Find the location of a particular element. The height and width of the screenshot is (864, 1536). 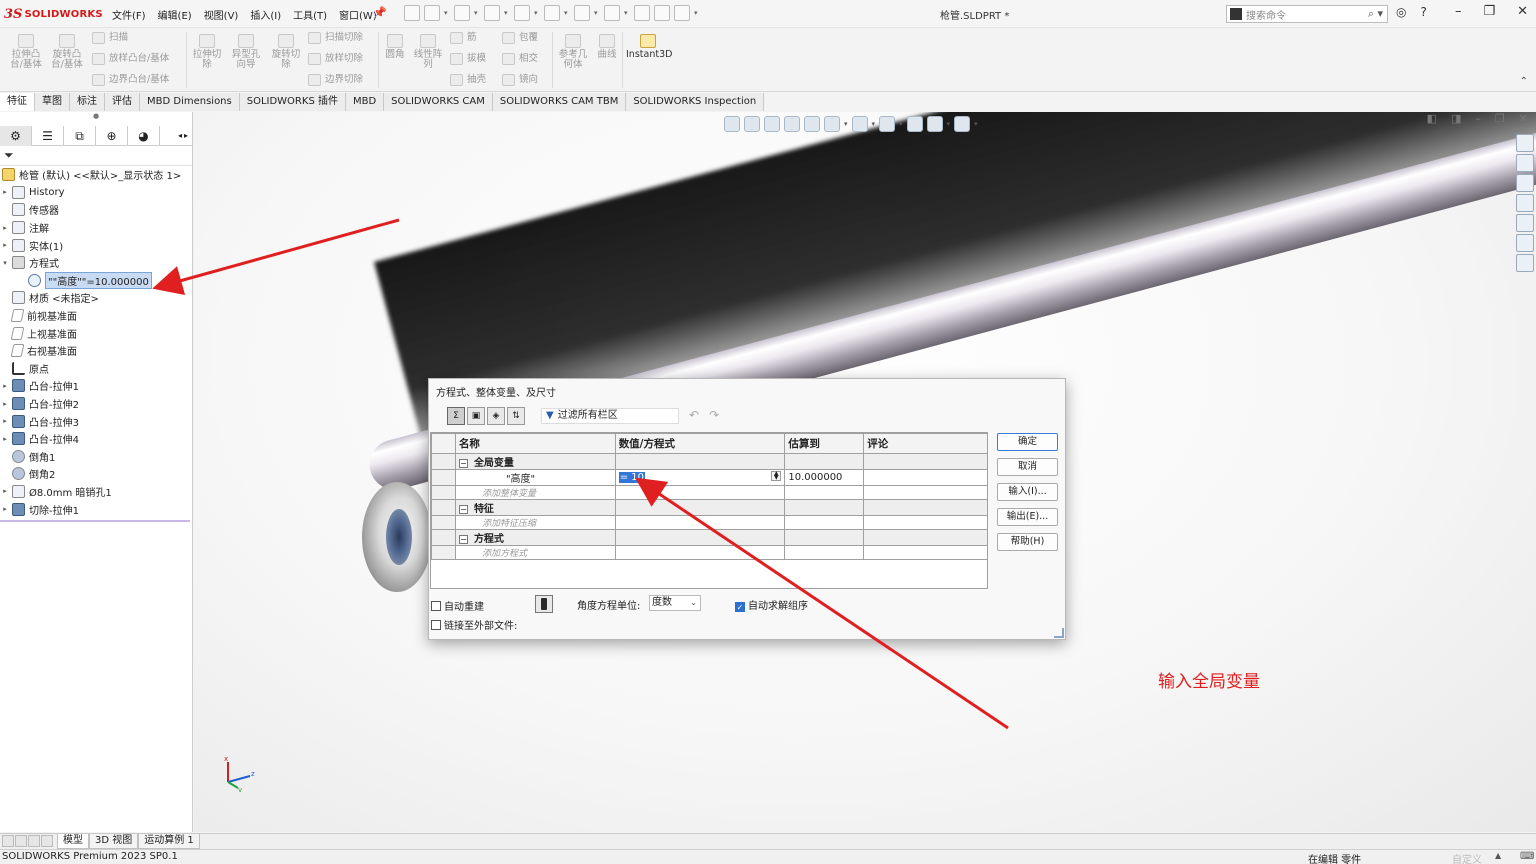

tree-item-cut-extrude1: ▸ 切除-拉伸1 is located at coordinates (96, 509).